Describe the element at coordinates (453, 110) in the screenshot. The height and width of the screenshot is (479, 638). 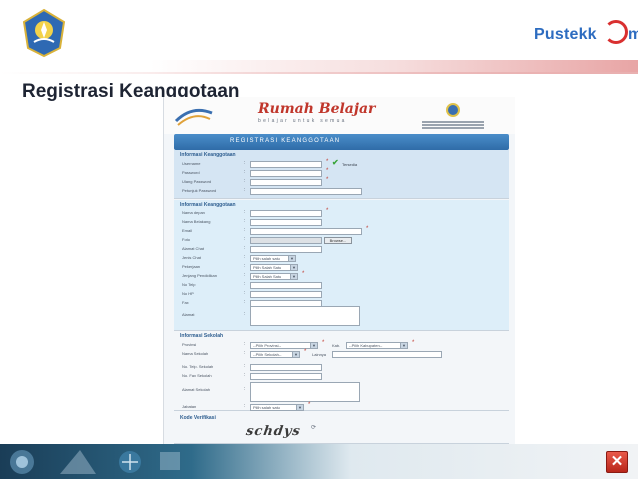
I see `ministry-emblem-icon` at that location.